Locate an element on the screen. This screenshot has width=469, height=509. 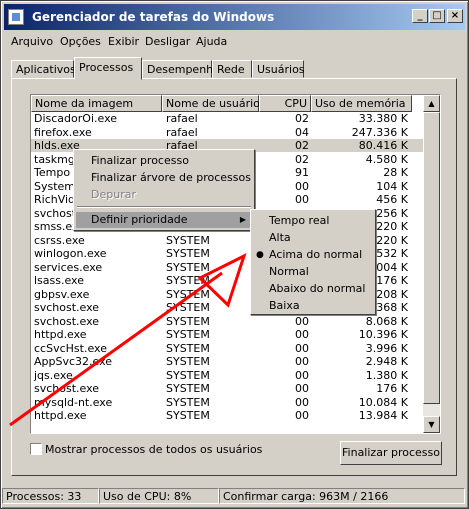
show-all-users-label: Mostrar processos de todos os usuários is located at coordinates (153, 449).